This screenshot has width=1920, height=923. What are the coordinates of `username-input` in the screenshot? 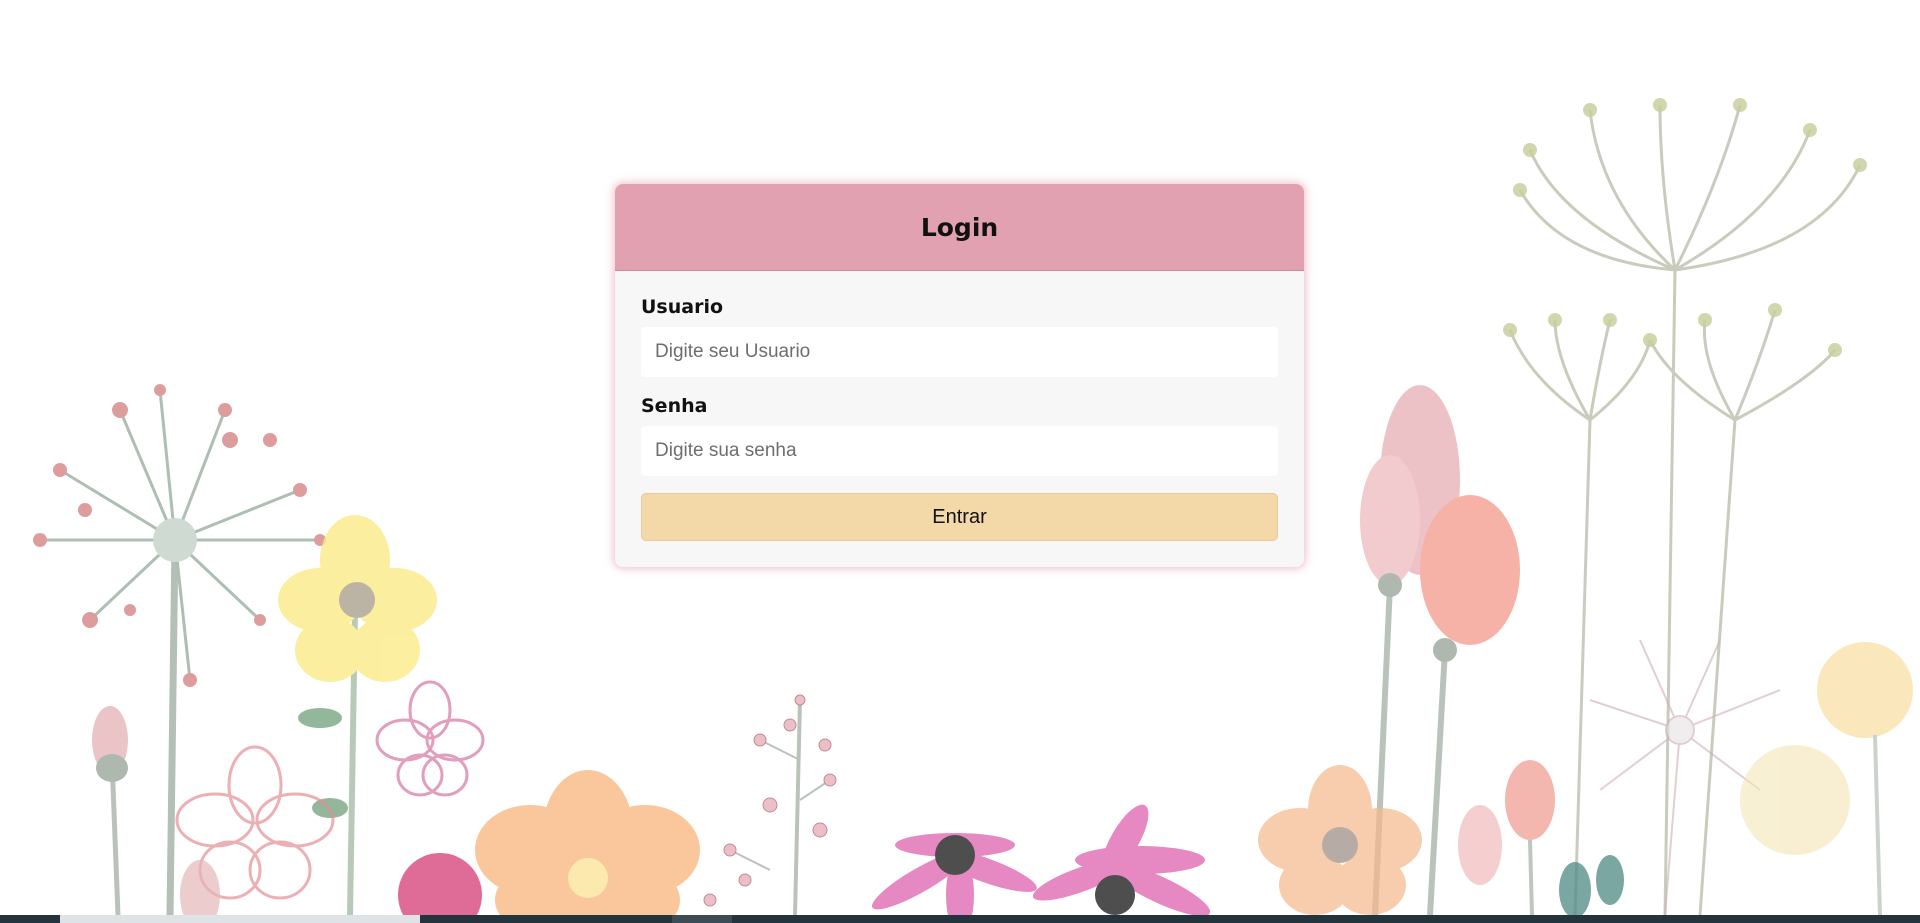 It's located at (959, 352).